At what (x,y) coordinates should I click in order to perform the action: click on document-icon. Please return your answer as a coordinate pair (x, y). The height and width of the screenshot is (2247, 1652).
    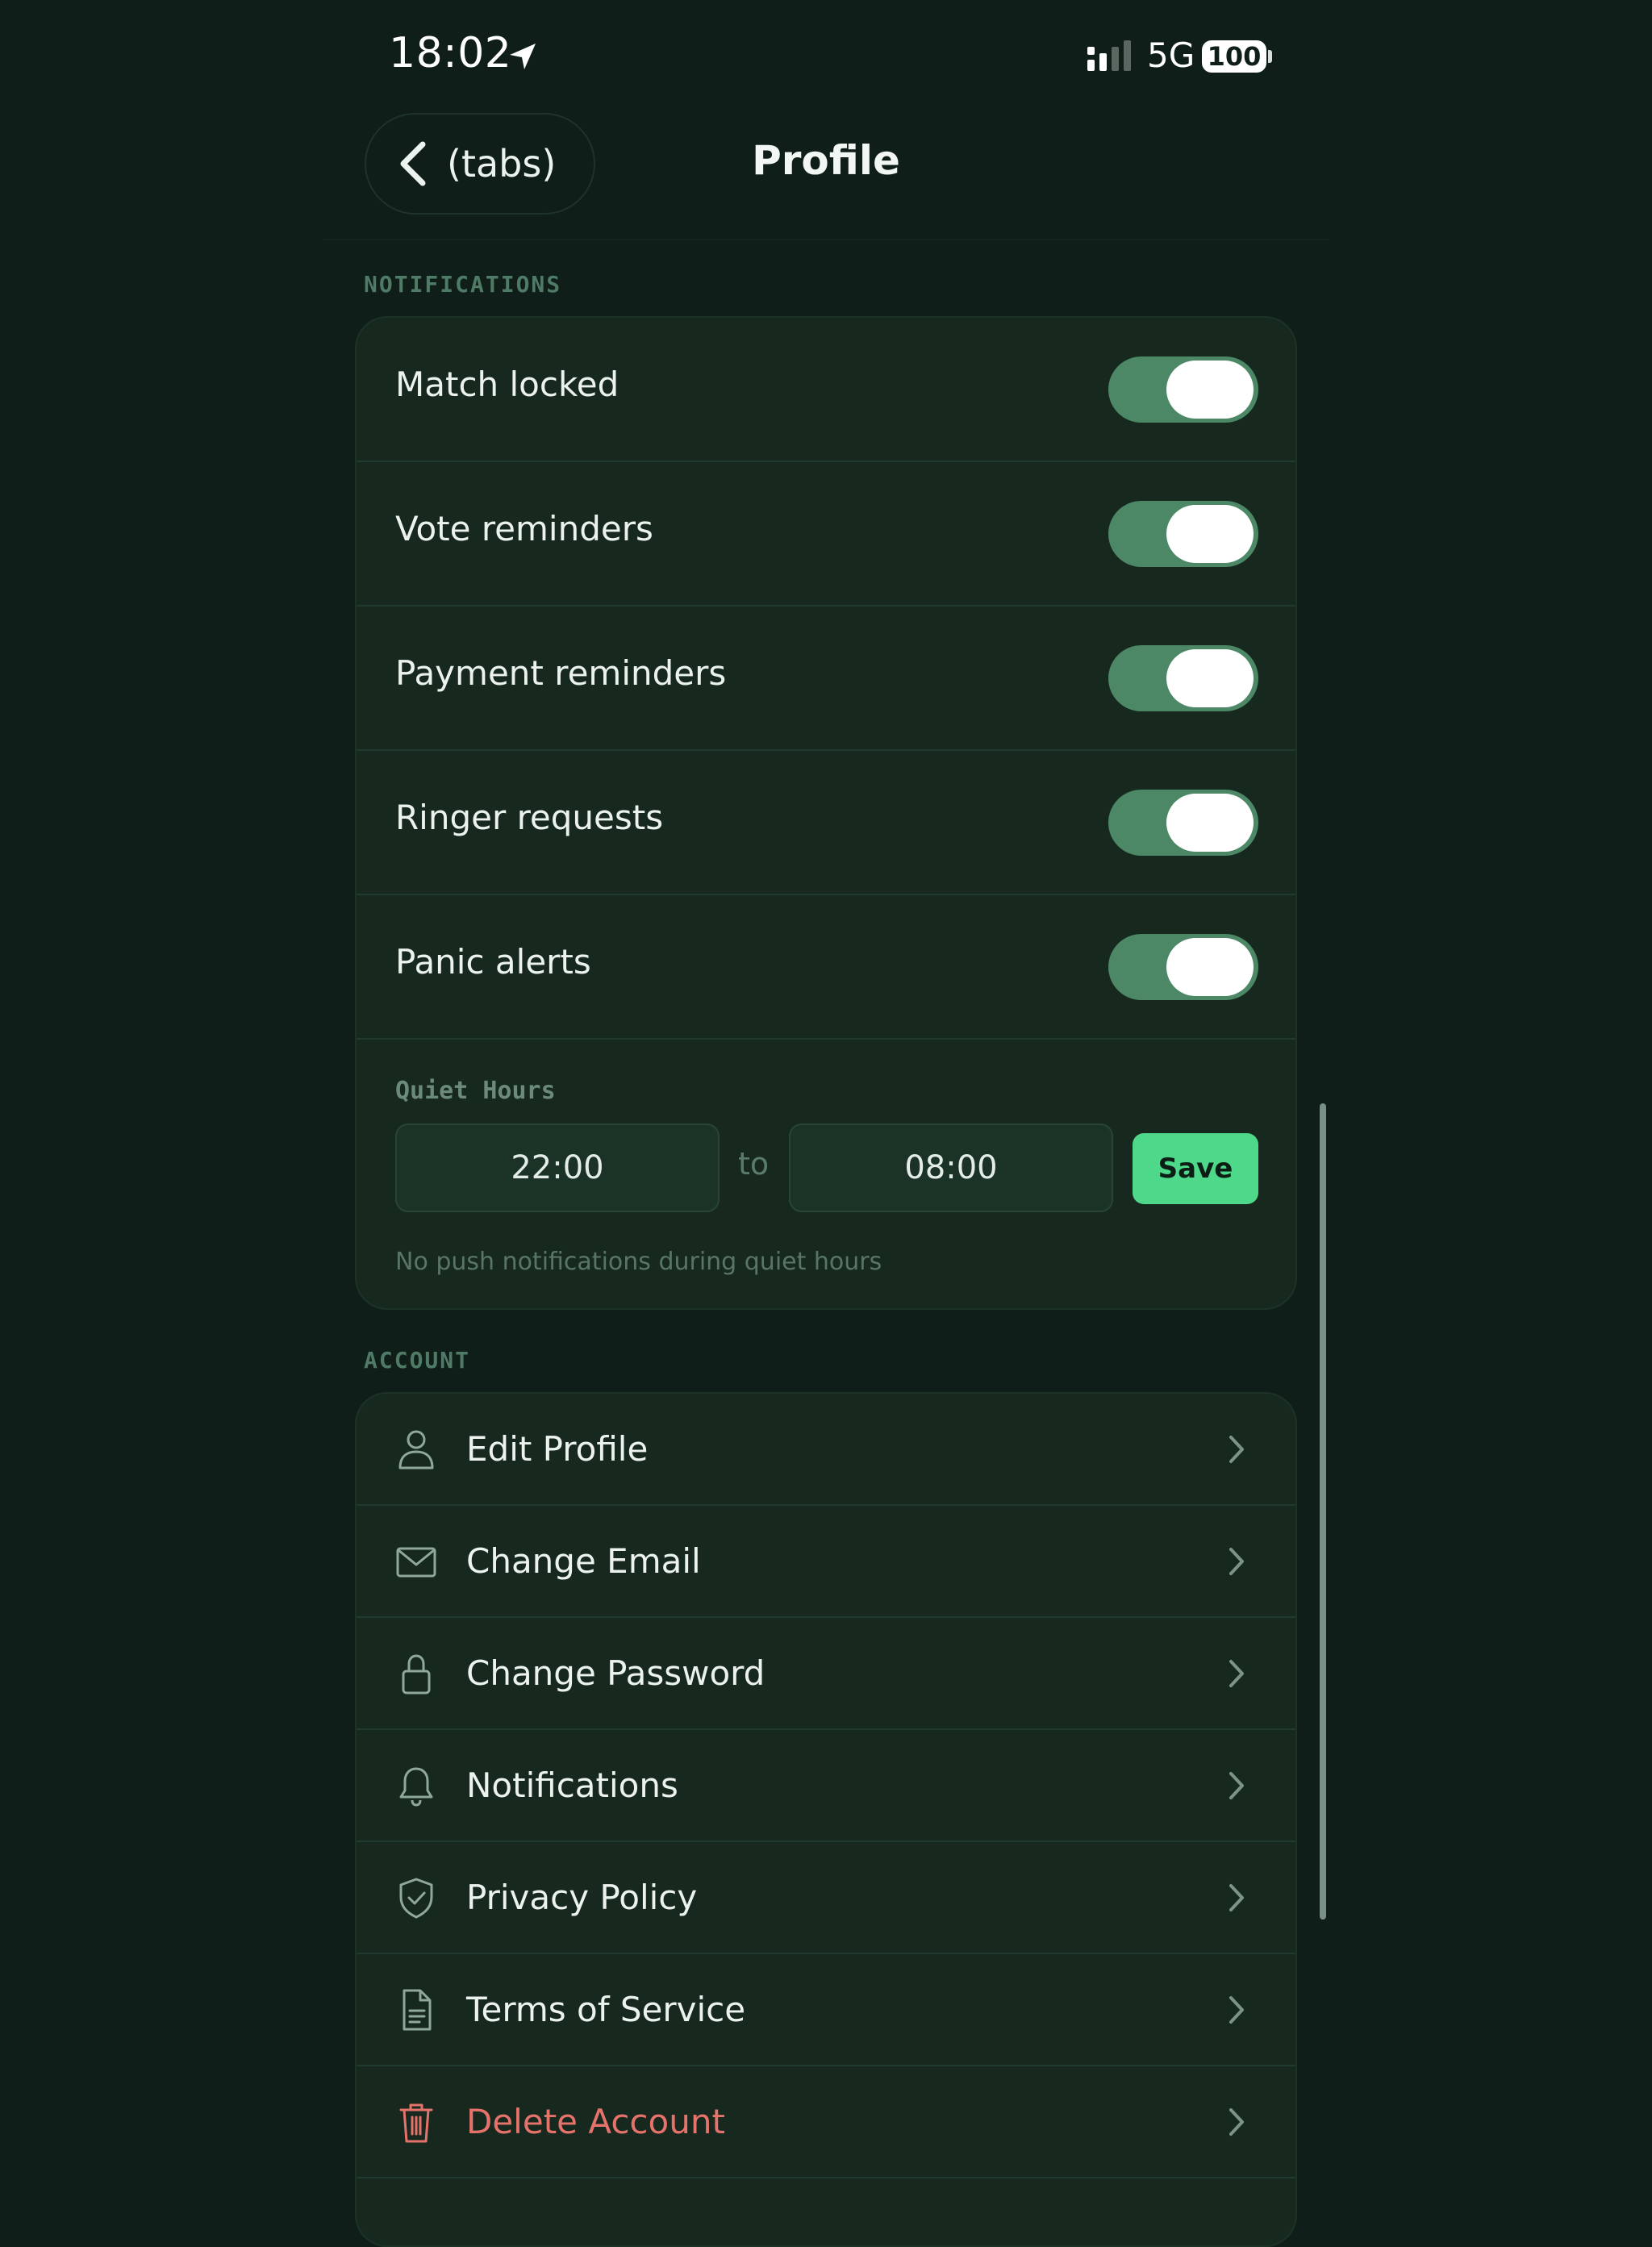
    Looking at the image, I should click on (417, 2010).